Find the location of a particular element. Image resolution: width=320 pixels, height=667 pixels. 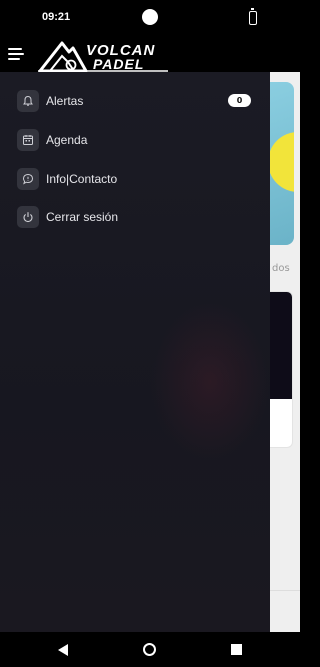

status-bar: 09:21 is located at coordinates (150, 19).